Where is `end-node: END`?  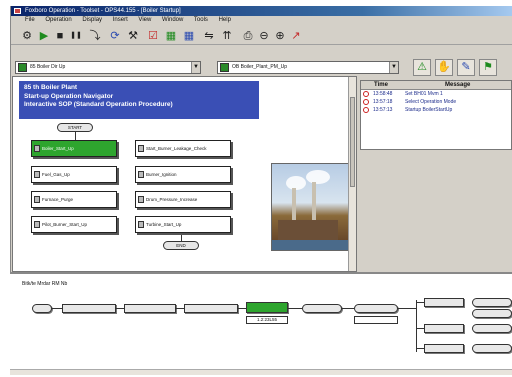
end-node: END is located at coordinates (181, 245).